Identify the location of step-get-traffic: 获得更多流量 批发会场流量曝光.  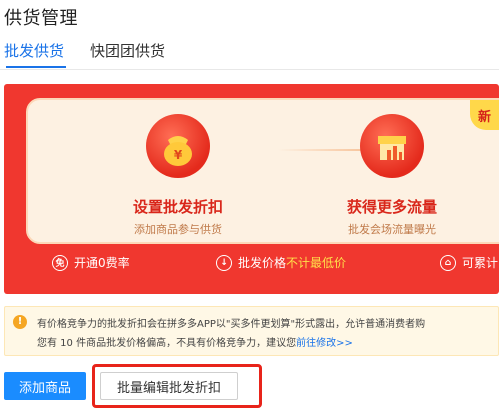
(392, 175).